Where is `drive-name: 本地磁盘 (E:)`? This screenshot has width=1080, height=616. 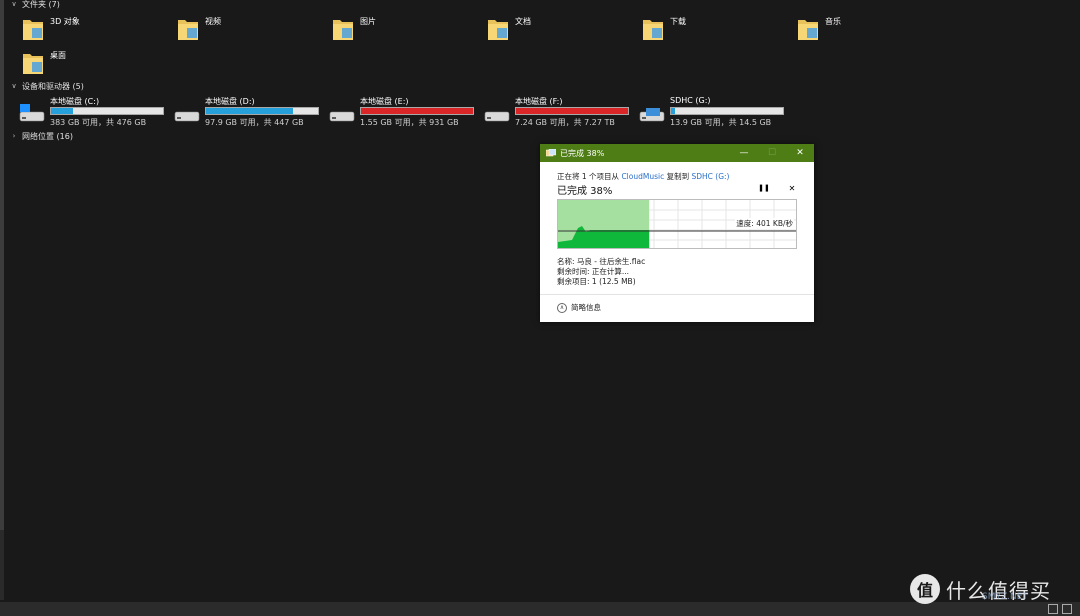 drive-name: 本地磁盘 (E:) is located at coordinates (384, 101).